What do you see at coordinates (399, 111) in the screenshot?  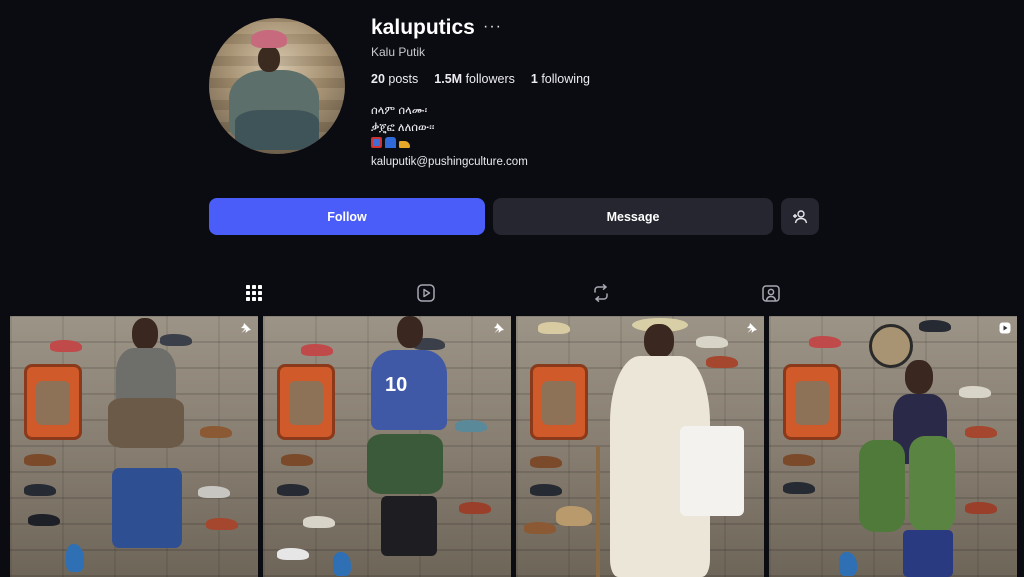 I see `bio-line-1: ሰላም ሰላሙ፡` at bounding box center [399, 111].